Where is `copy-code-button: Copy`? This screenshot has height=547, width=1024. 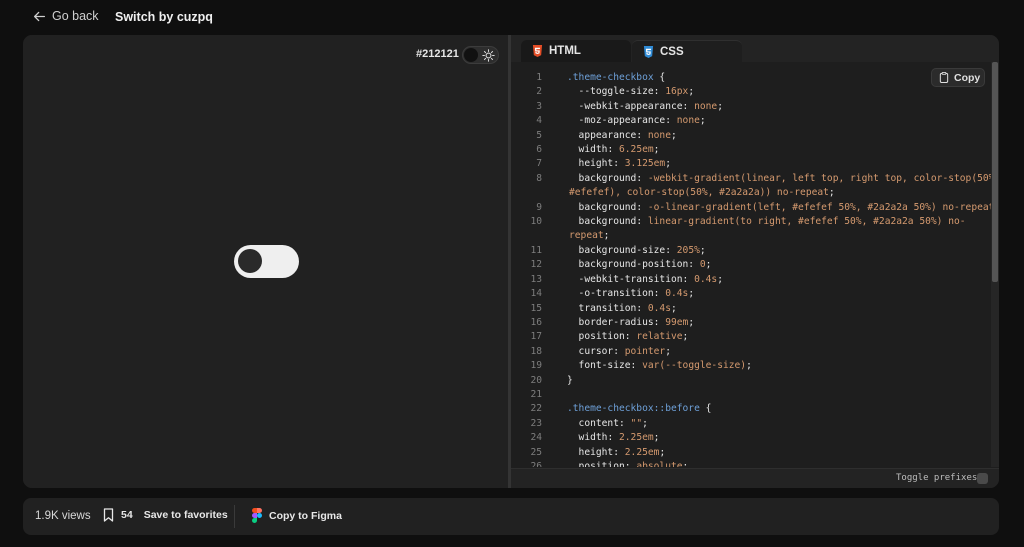 copy-code-button: Copy is located at coordinates (958, 77).